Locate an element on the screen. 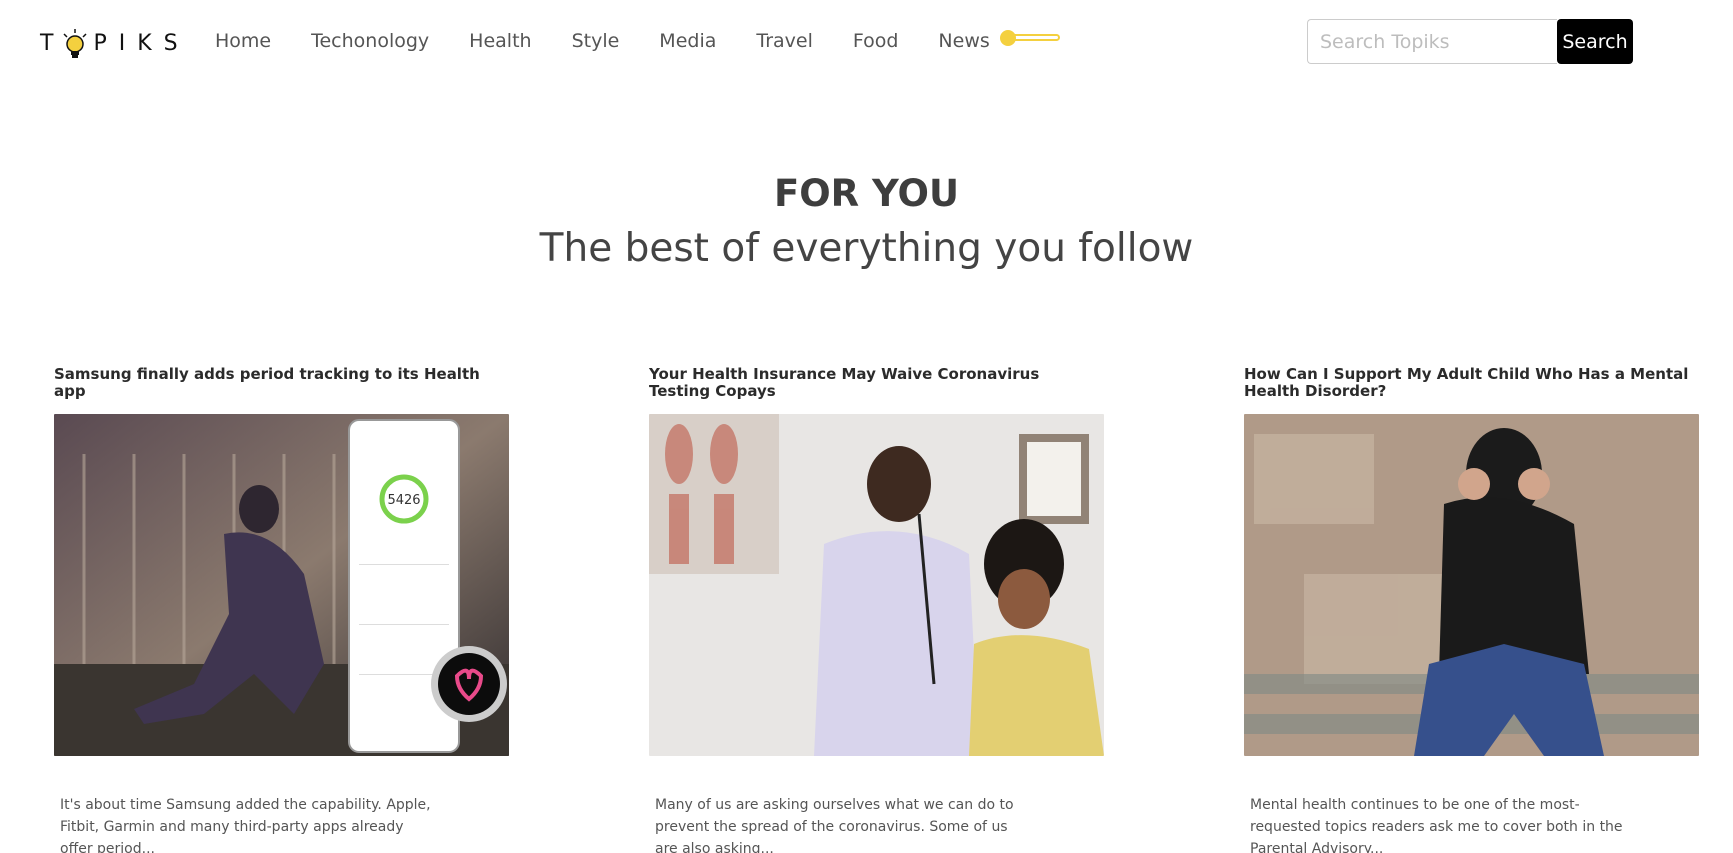 This screenshot has height=853, width=1733. search-input is located at coordinates (1432, 41).